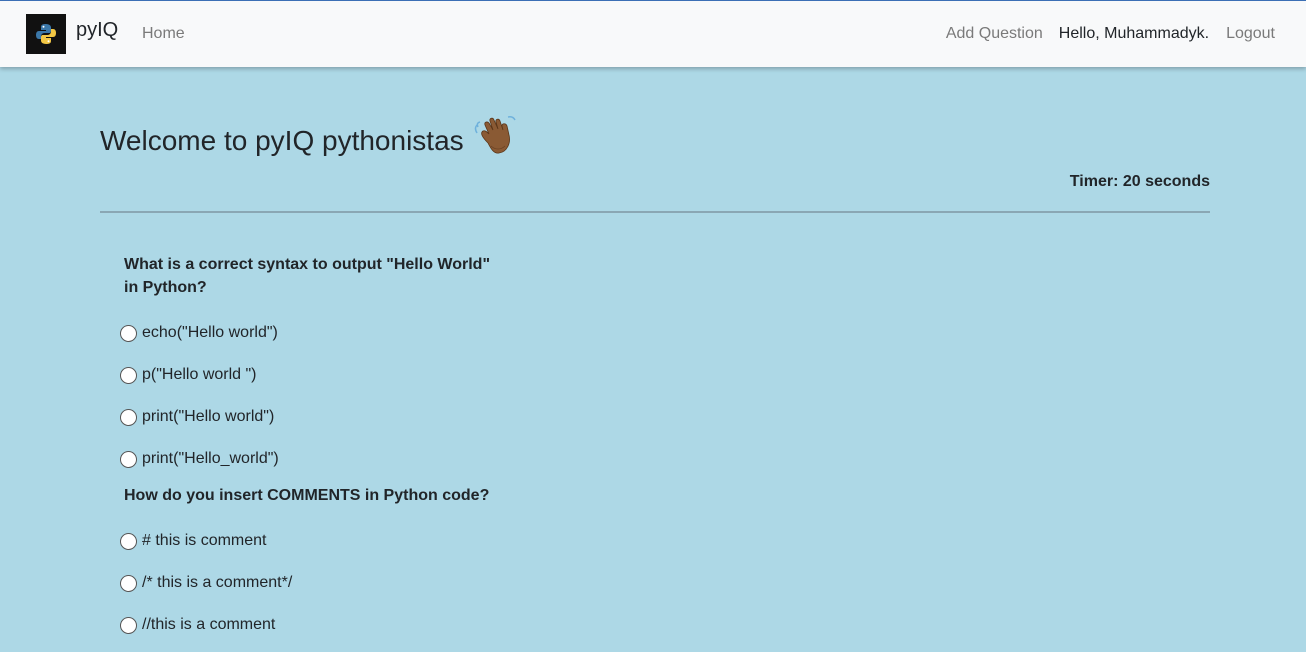  I want to click on nav-home-link: Home, so click(163, 34).